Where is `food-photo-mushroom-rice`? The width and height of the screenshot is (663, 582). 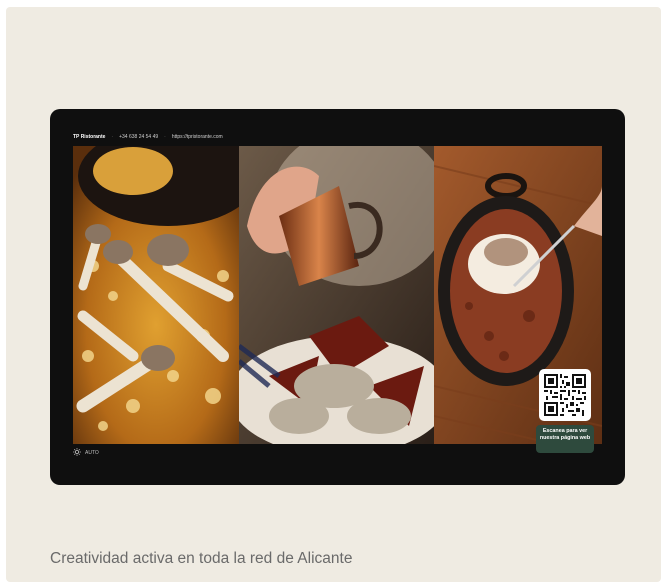
food-photo-mushroom-rice is located at coordinates (156, 295).